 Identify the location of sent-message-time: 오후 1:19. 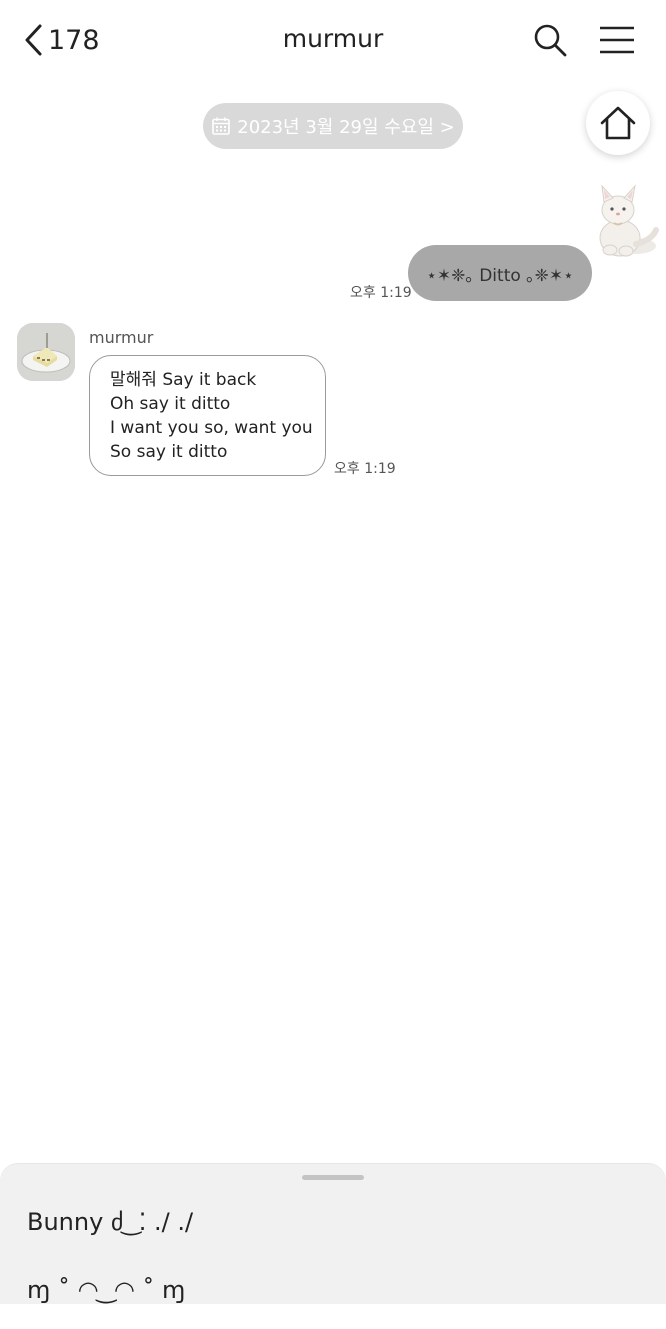
(381, 293).